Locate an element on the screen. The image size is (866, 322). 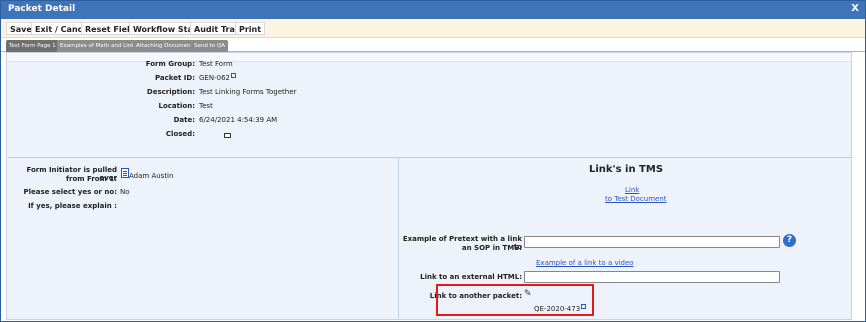
pretext-input is located at coordinates (652, 242).